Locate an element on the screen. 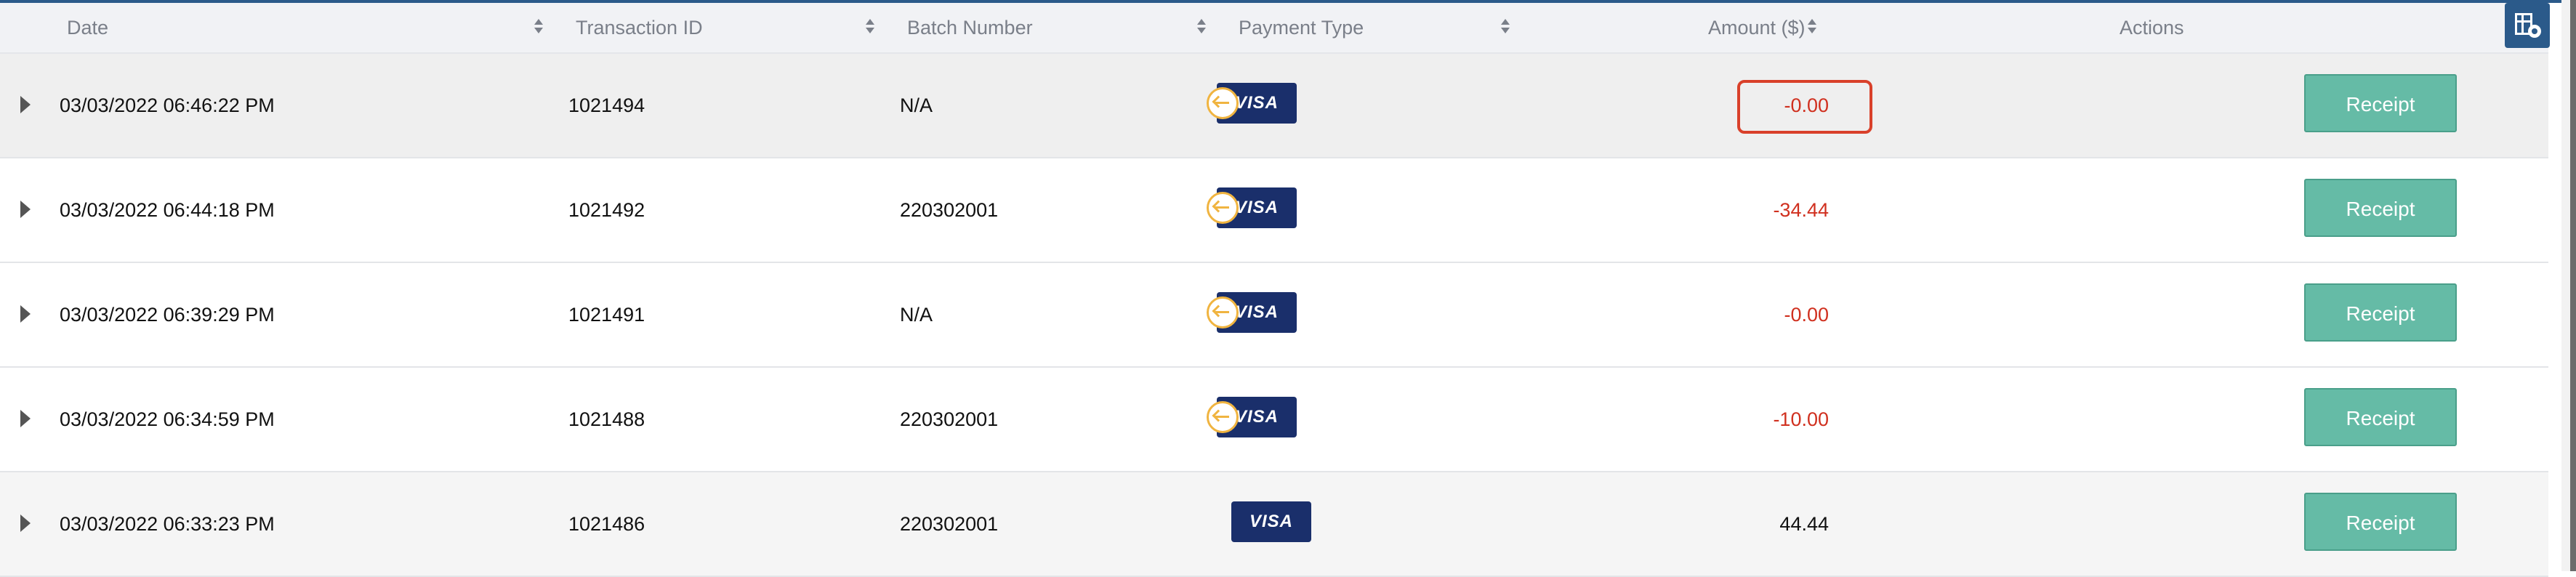 The width and height of the screenshot is (2576, 577). transaction-id: 1021492 is located at coordinates (606, 210).